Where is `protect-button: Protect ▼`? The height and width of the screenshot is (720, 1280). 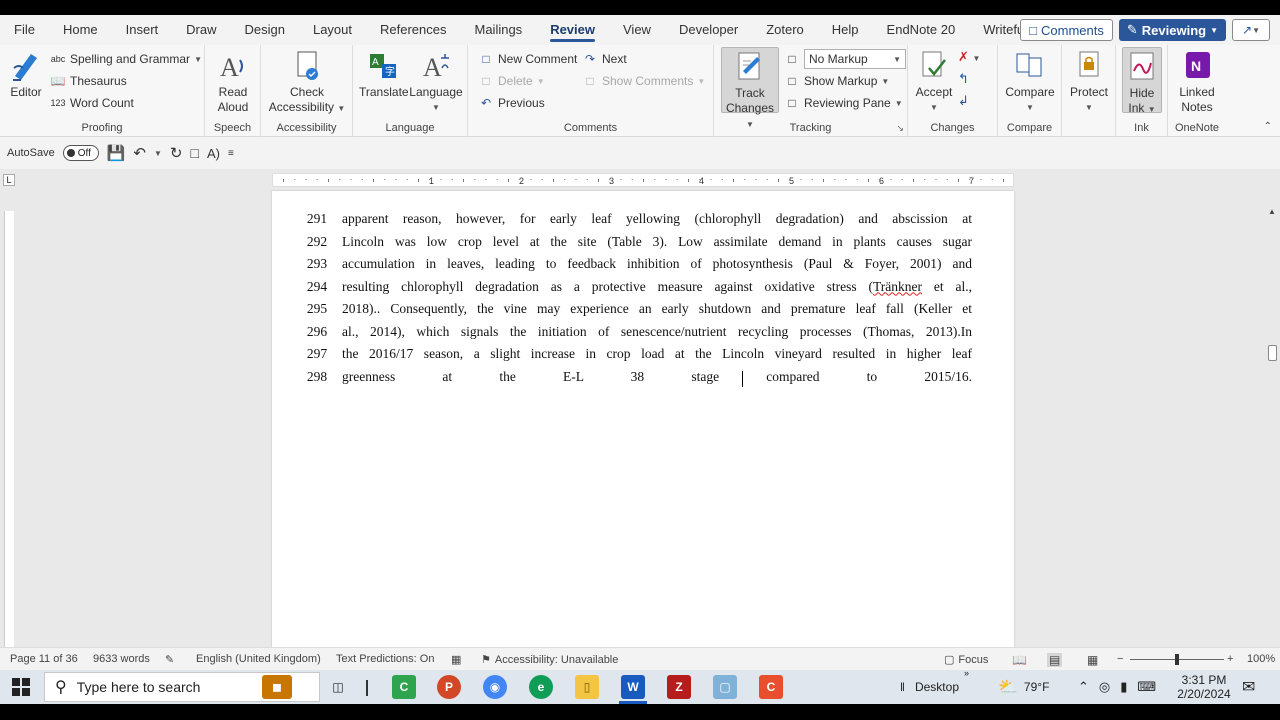 protect-button: Protect ▼ is located at coordinates (1089, 82).